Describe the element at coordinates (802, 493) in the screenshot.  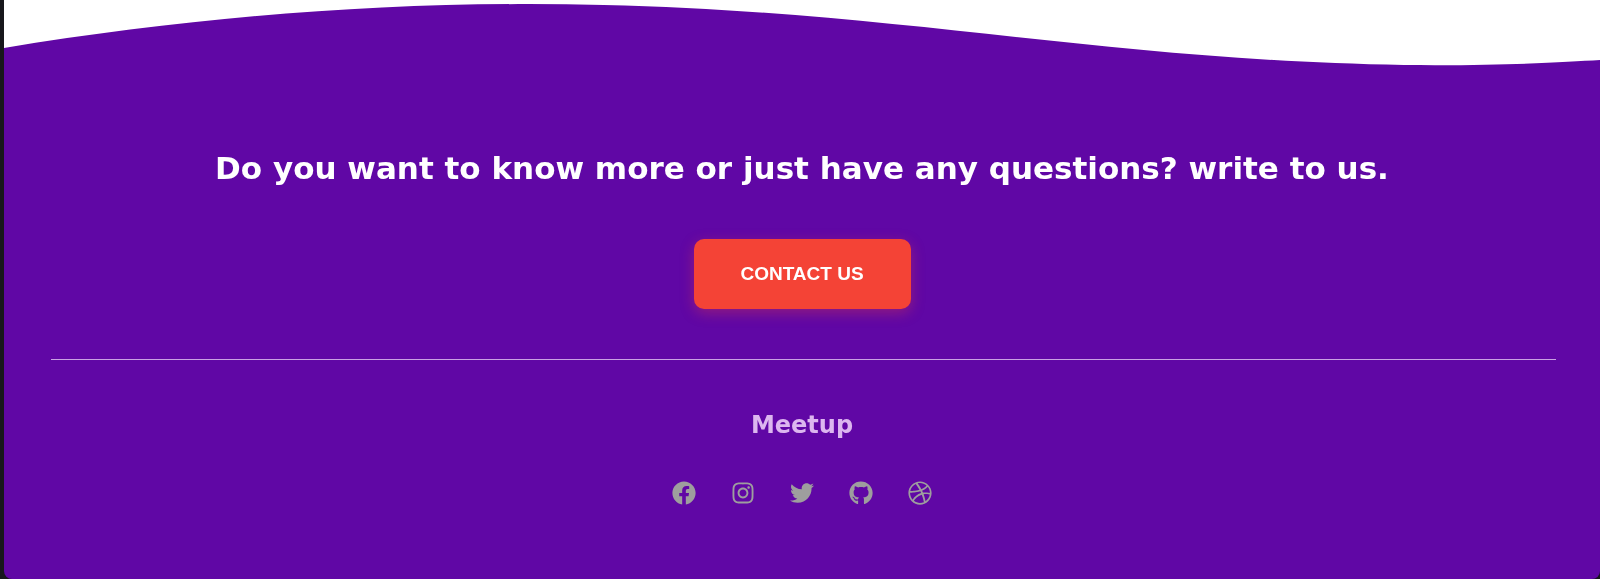
I see `bird-icon` at that location.